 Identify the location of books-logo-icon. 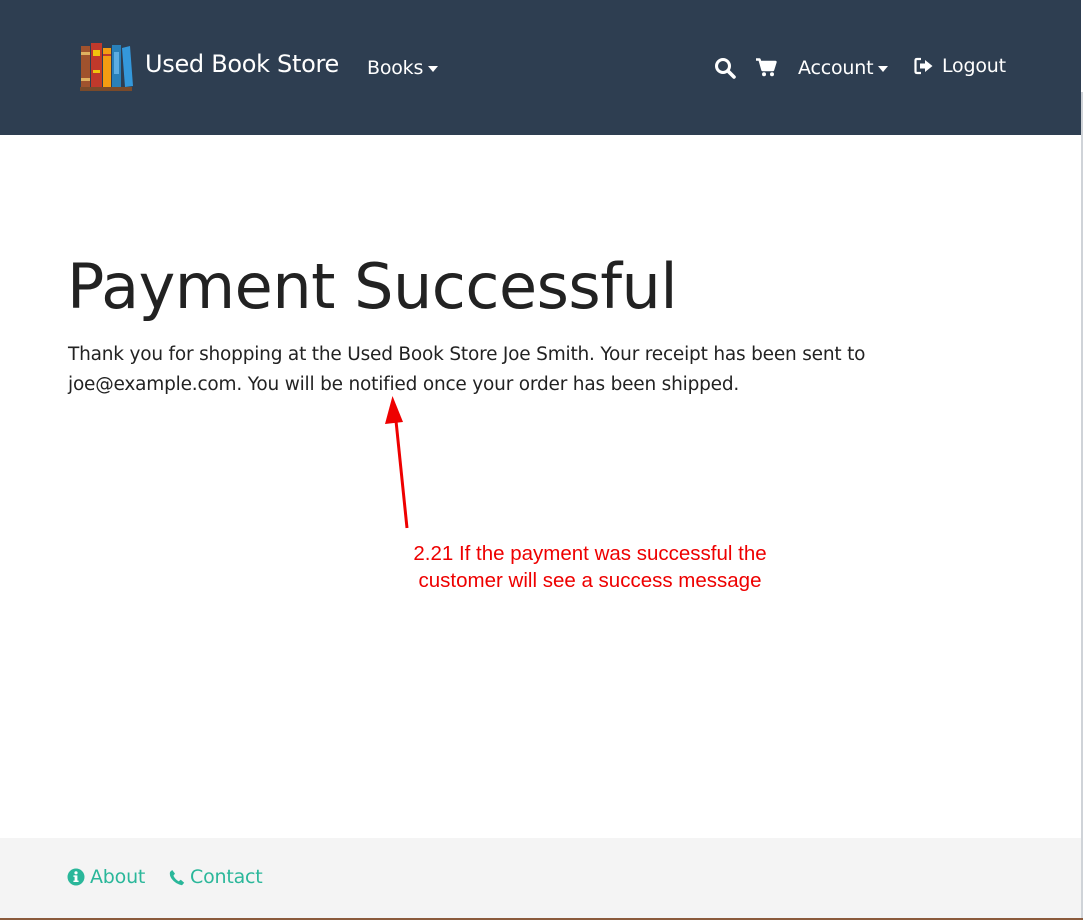
(106, 67).